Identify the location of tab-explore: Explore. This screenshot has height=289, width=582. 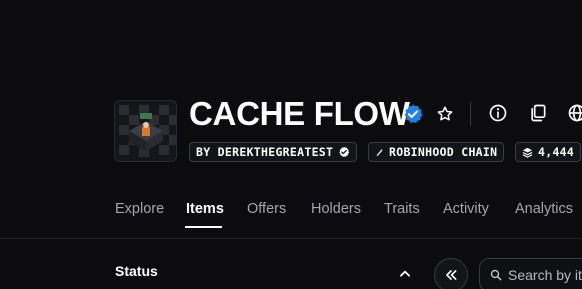
(139, 209).